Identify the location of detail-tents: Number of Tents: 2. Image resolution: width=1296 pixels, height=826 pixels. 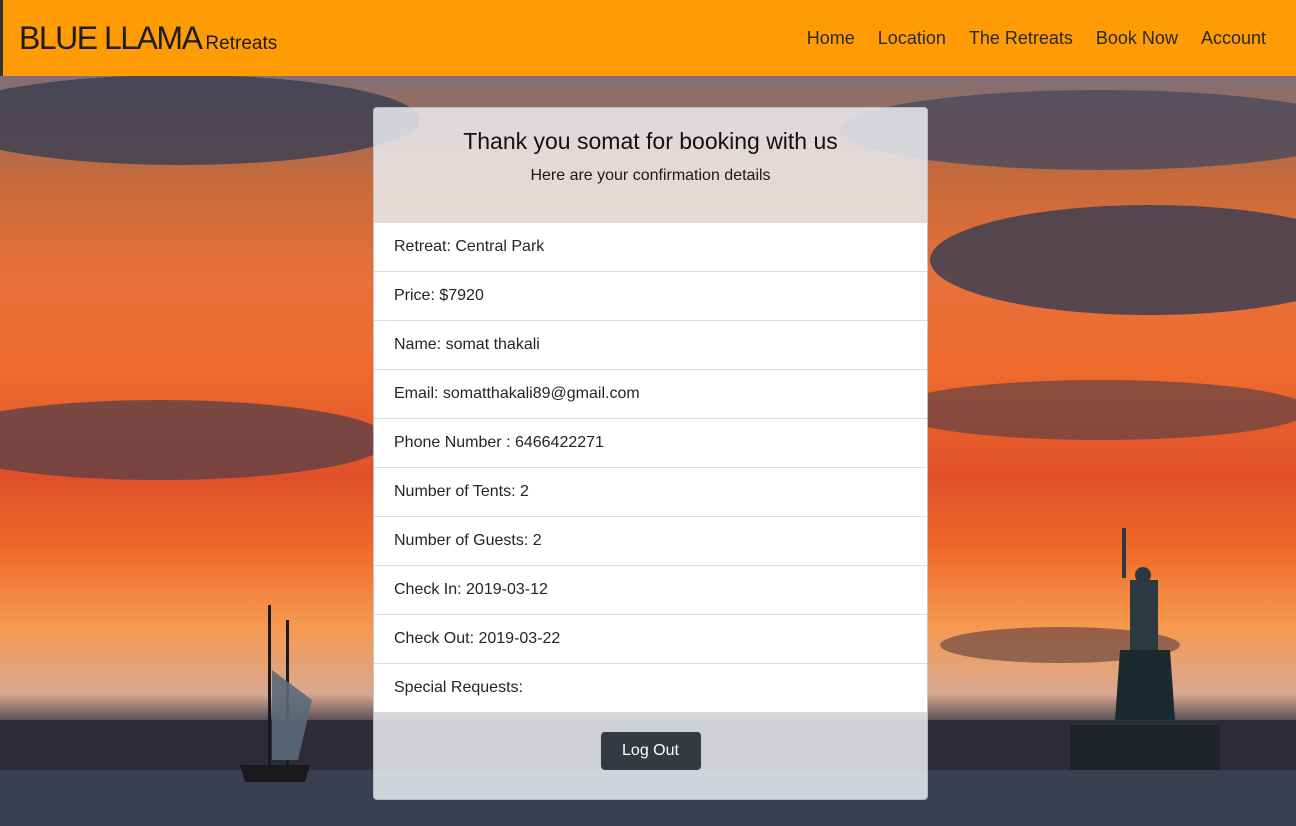
(650, 491).